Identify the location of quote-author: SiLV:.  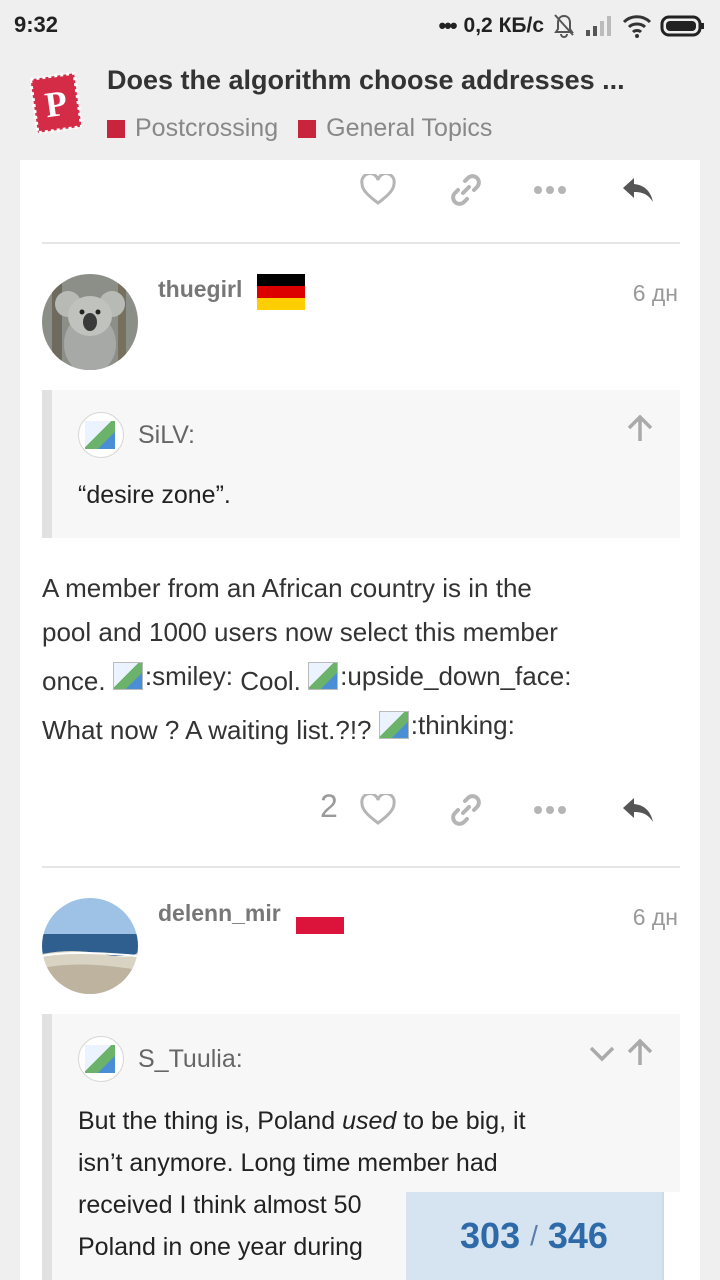
(166, 434).